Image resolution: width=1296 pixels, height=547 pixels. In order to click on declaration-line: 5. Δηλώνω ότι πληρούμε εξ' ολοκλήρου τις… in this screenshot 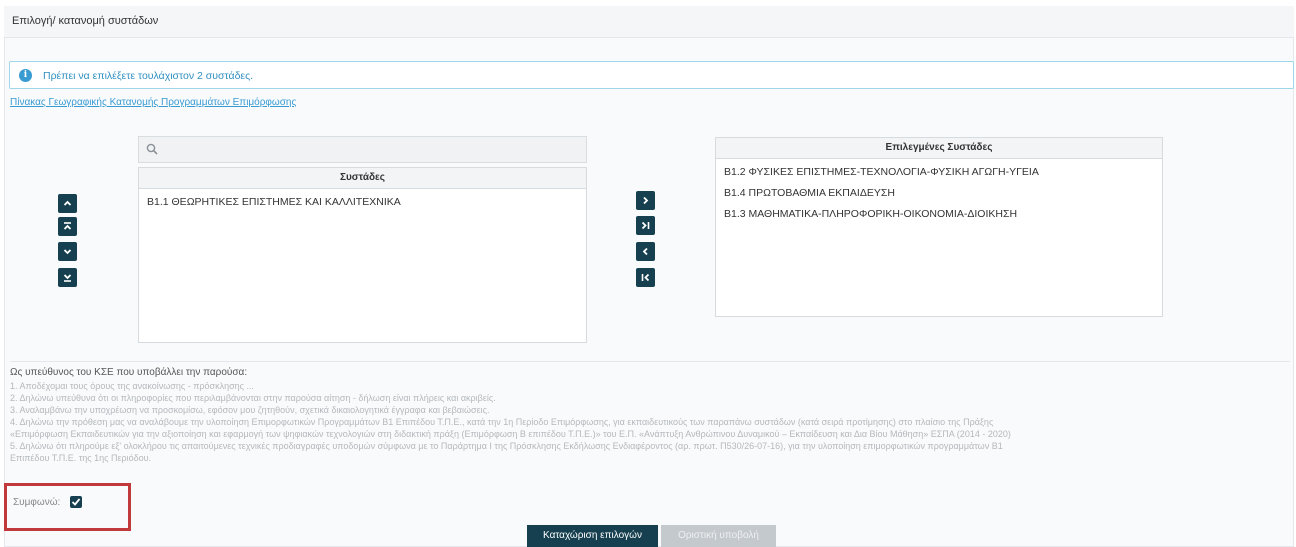, I will do `click(506, 446)`.